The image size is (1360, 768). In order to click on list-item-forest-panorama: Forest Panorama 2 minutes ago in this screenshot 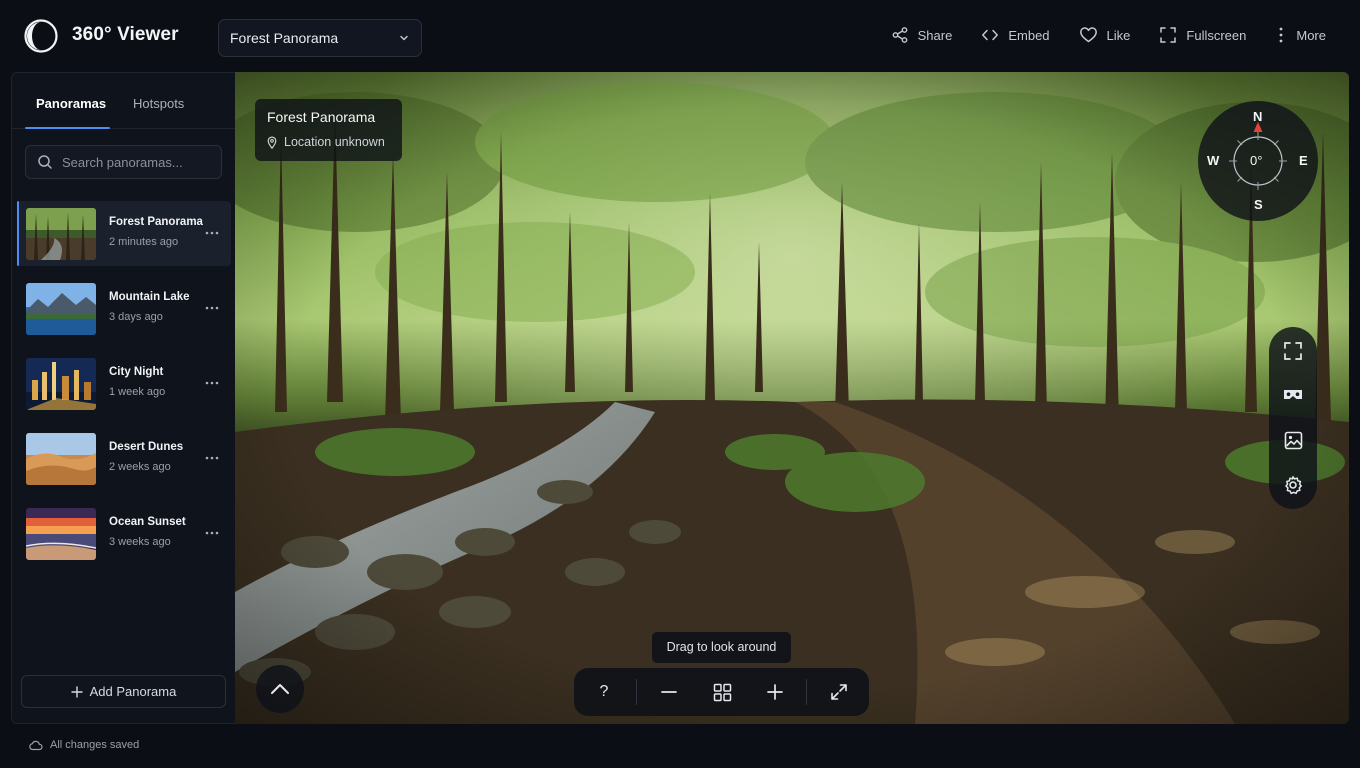, I will do `click(124, 233)`.